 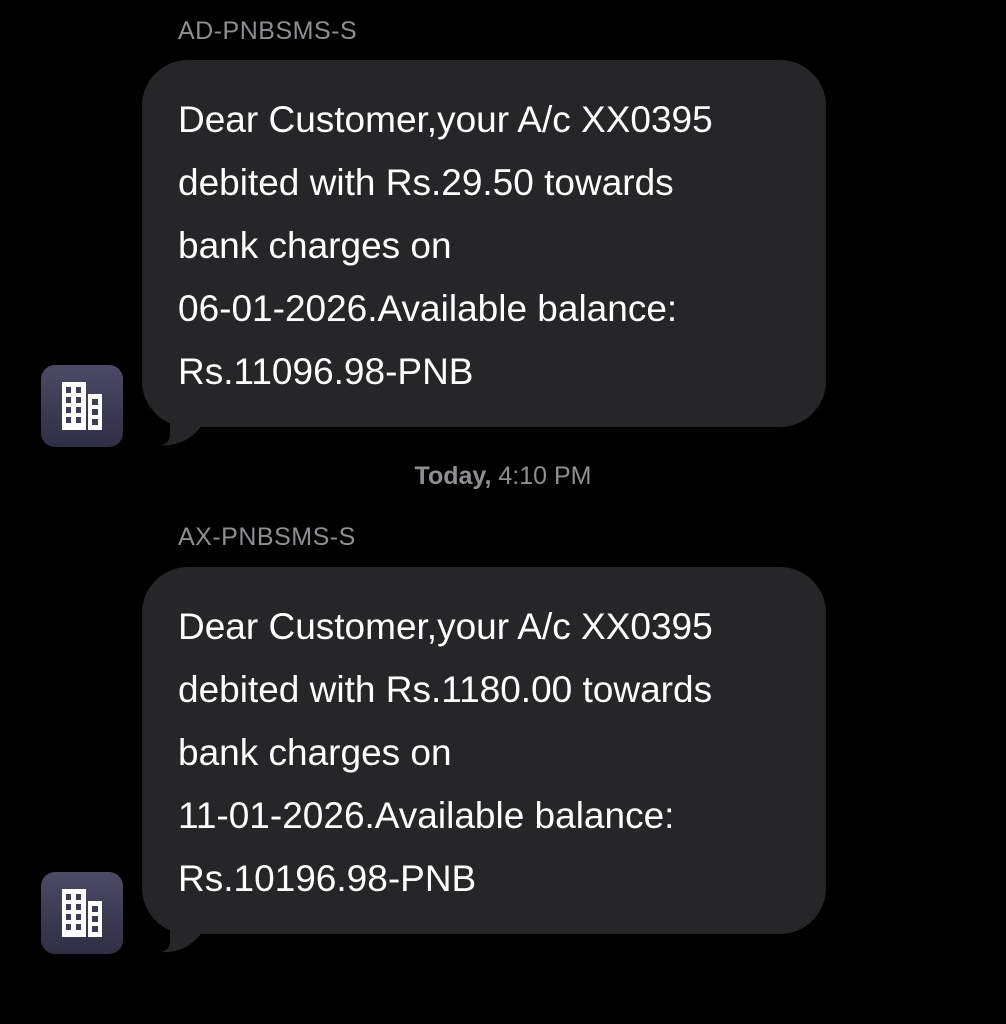 What do you see at coordinates (545, 476) in the screenshot?
I see `timestamp-time: 4:10 PM` at bounding box center [545, 476].